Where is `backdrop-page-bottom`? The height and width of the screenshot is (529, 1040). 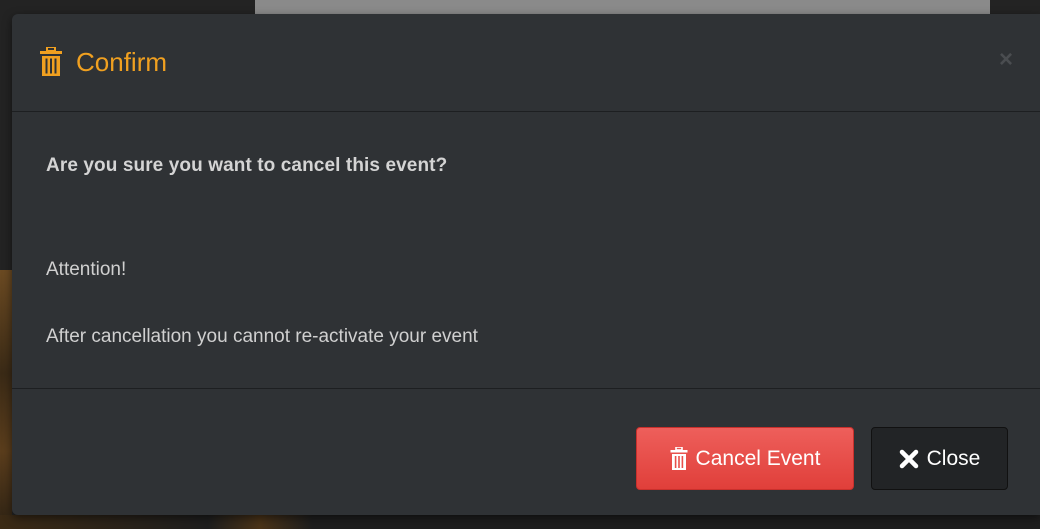
backdrop-page-bottom is located at coordinates (520, 522).